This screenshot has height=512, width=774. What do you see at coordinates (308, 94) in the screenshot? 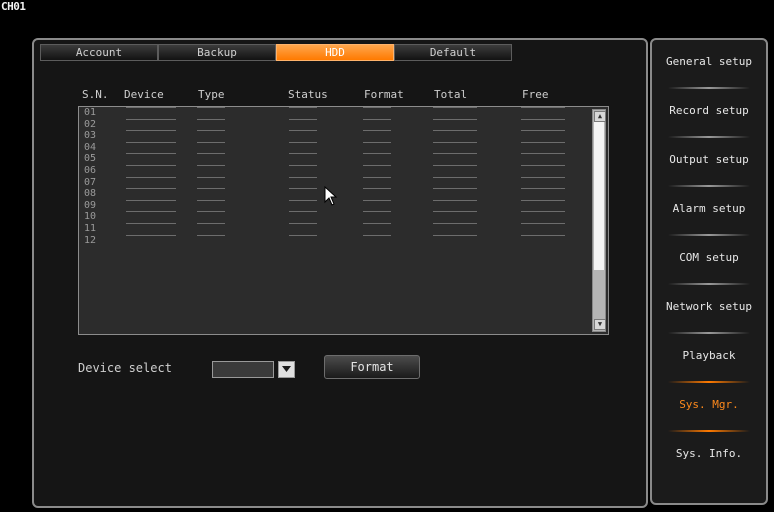
I see `column-header-status: Status` at bounding box center [308, 94].